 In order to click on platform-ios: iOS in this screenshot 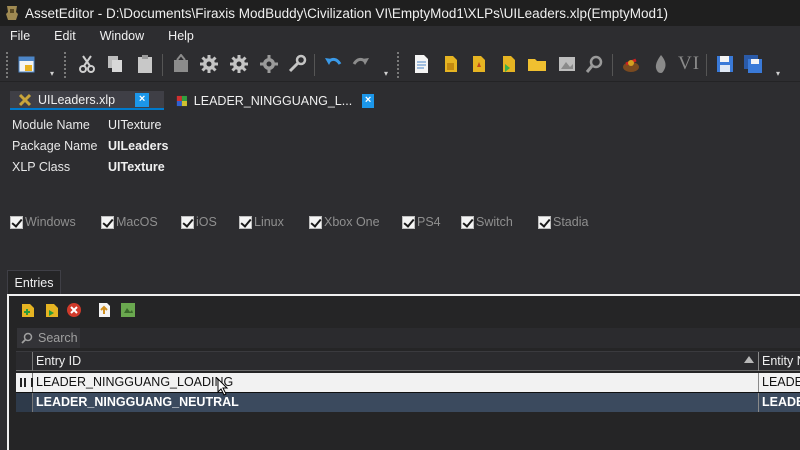, I will do `click(199, 222)`.